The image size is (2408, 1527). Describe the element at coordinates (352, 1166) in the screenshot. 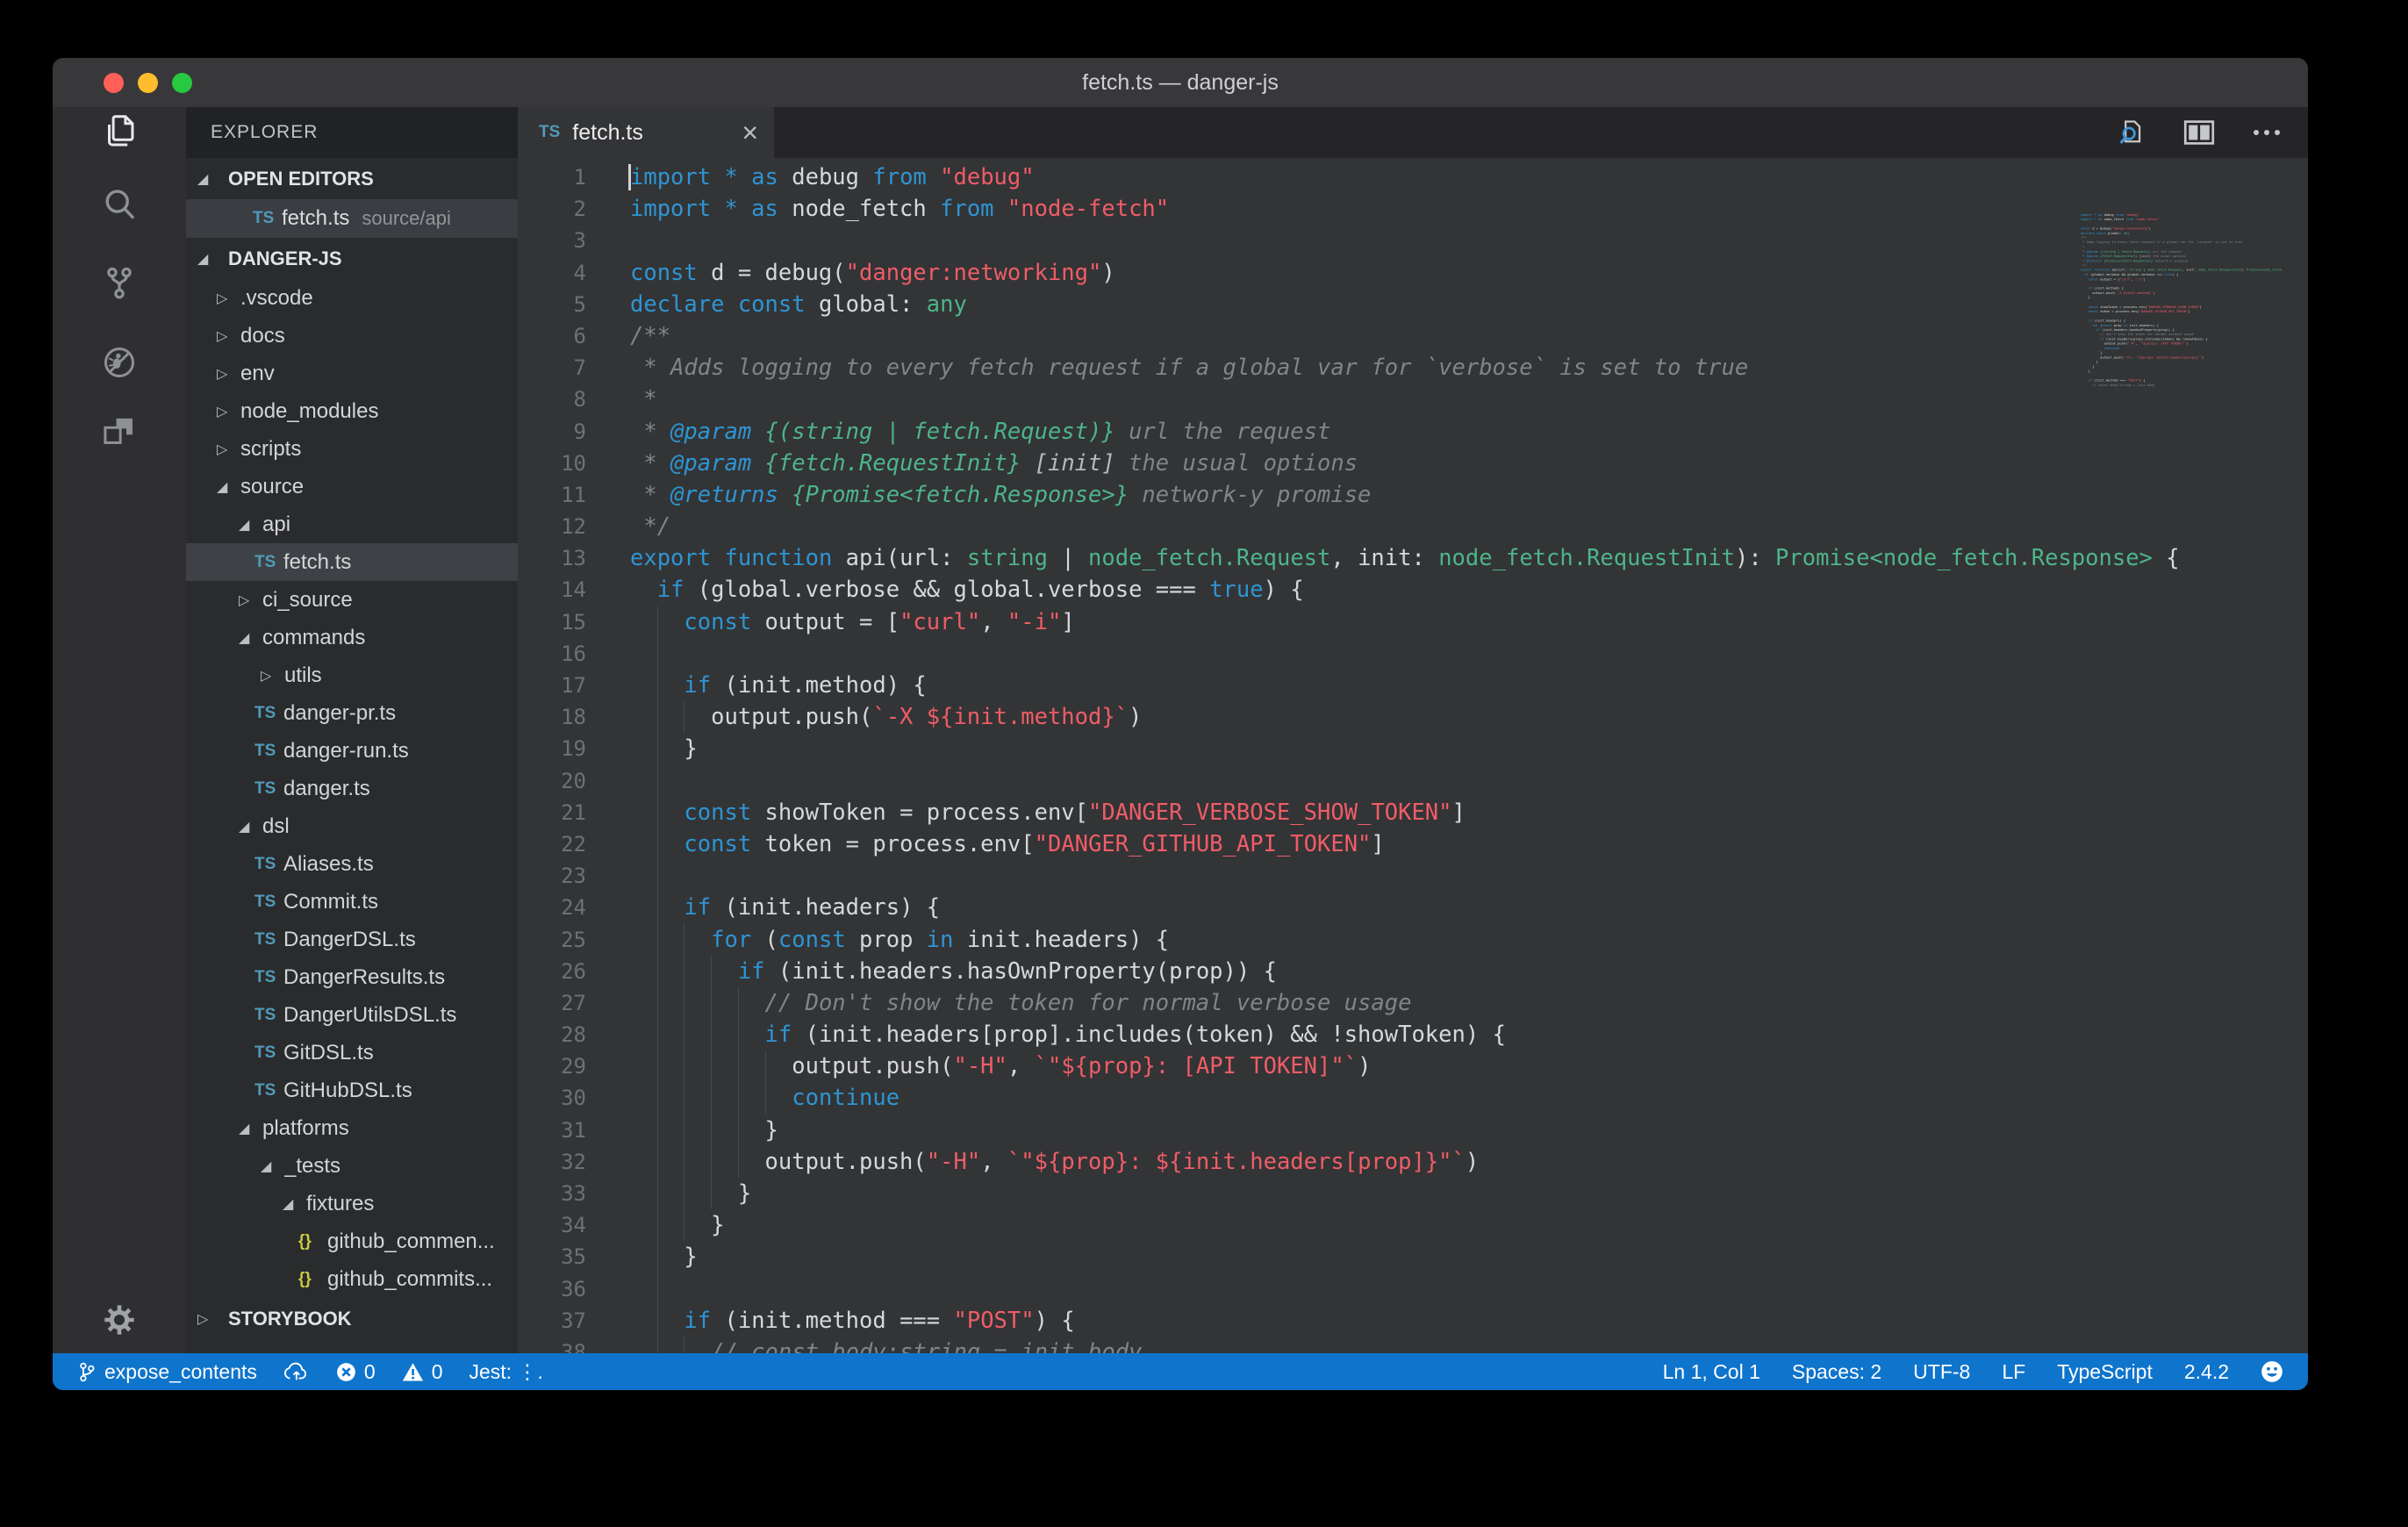

I see `tree-folder-_tests: ◢ _tests` at that location.